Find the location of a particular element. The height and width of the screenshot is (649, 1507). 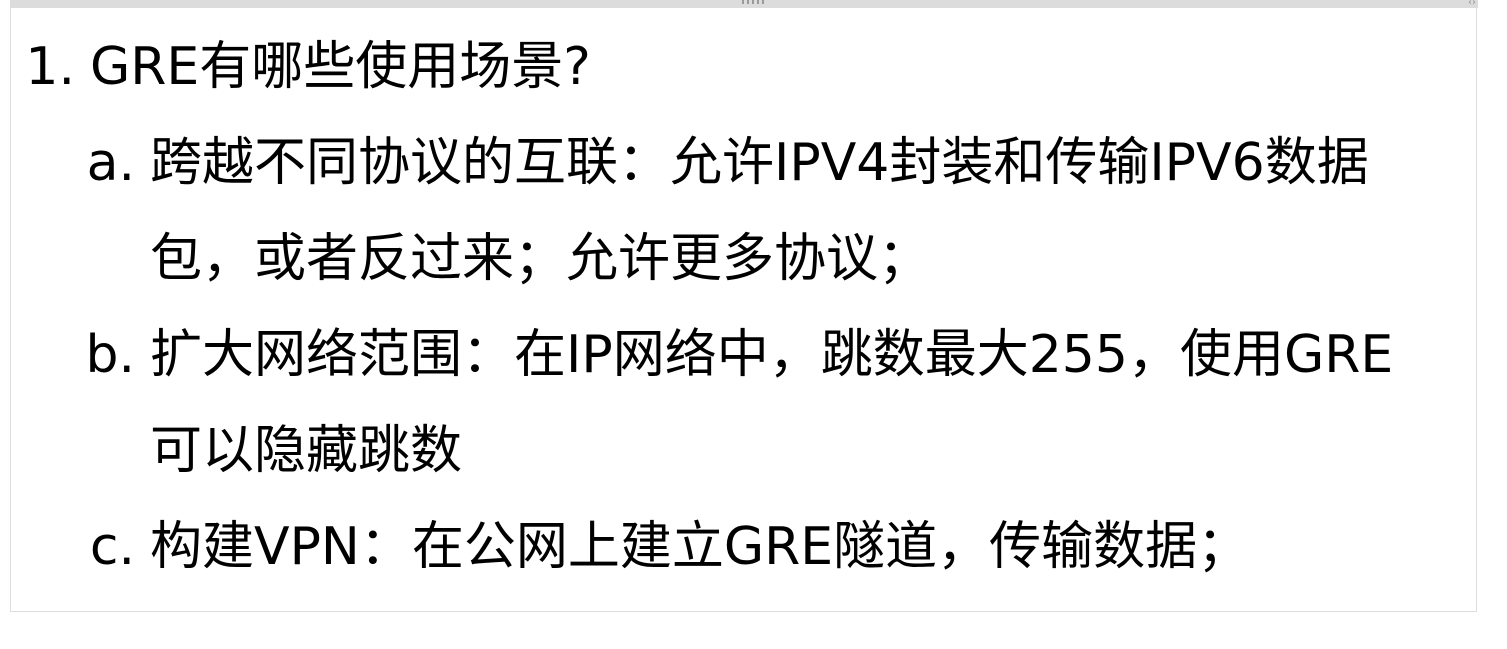

list-item-1-text: GRE有哪些使用场景? is located at coordinates (340, 67).